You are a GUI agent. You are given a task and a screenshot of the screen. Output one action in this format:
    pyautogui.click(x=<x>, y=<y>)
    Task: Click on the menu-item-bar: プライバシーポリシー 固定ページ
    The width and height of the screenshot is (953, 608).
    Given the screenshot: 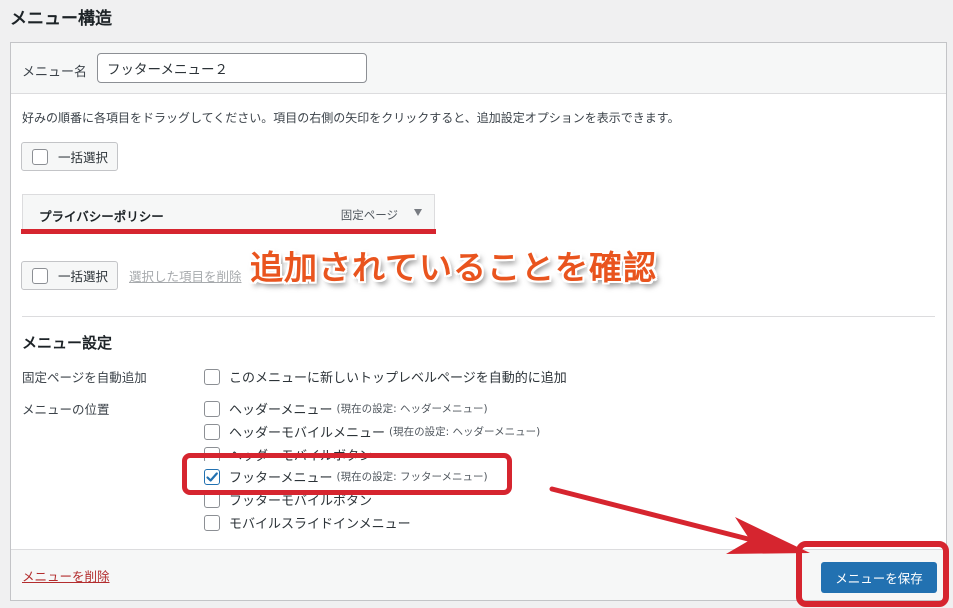 What is the action you would take?
    pyautogui.click(x=228, y=213)
    